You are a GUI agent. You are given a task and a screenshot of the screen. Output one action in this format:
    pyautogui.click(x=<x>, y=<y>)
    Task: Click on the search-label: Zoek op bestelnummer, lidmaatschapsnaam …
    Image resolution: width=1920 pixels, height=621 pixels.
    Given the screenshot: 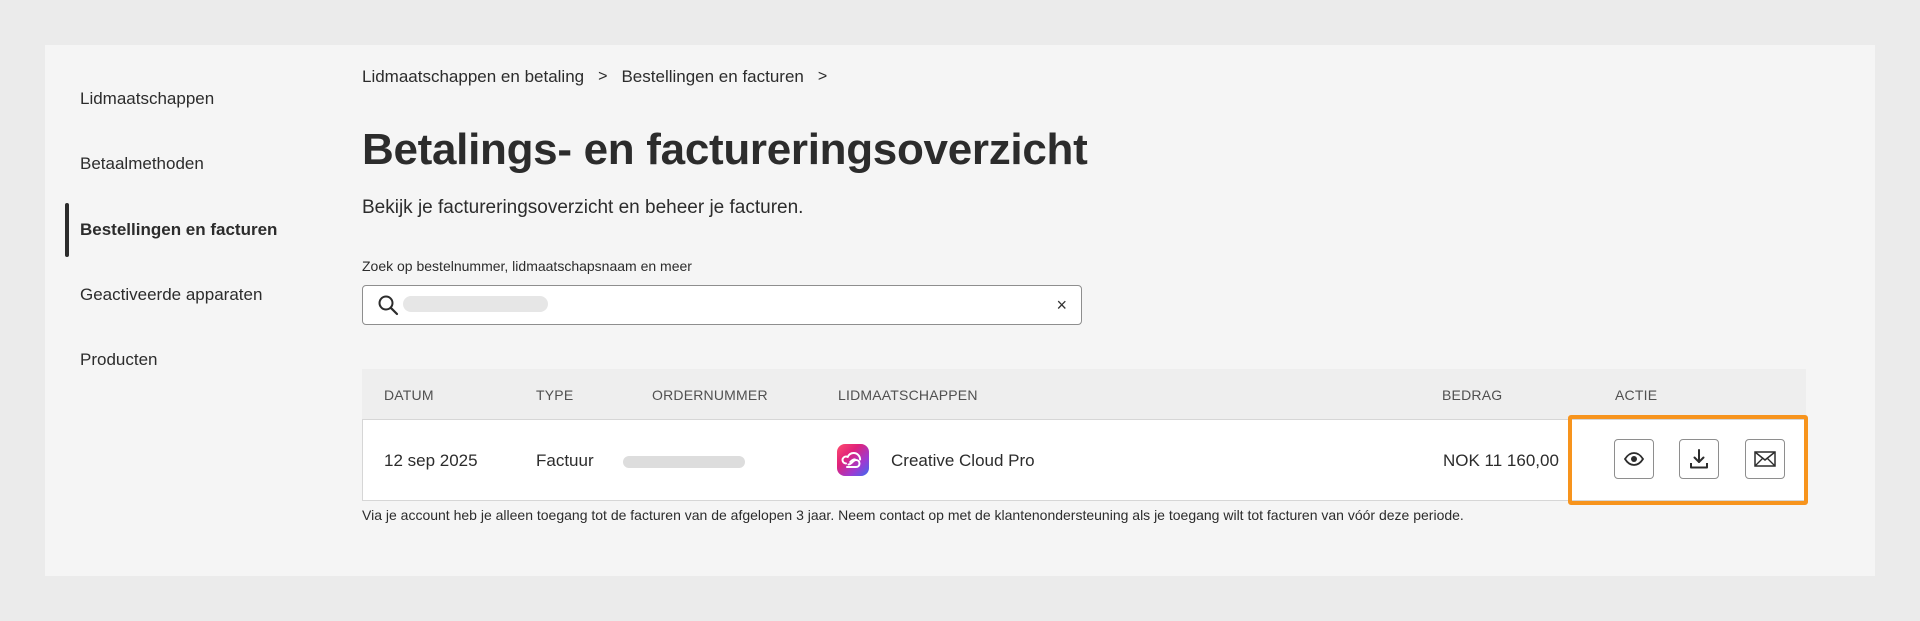 What is the action you would take?
    pyautogui.click(x=527, y=266)
    